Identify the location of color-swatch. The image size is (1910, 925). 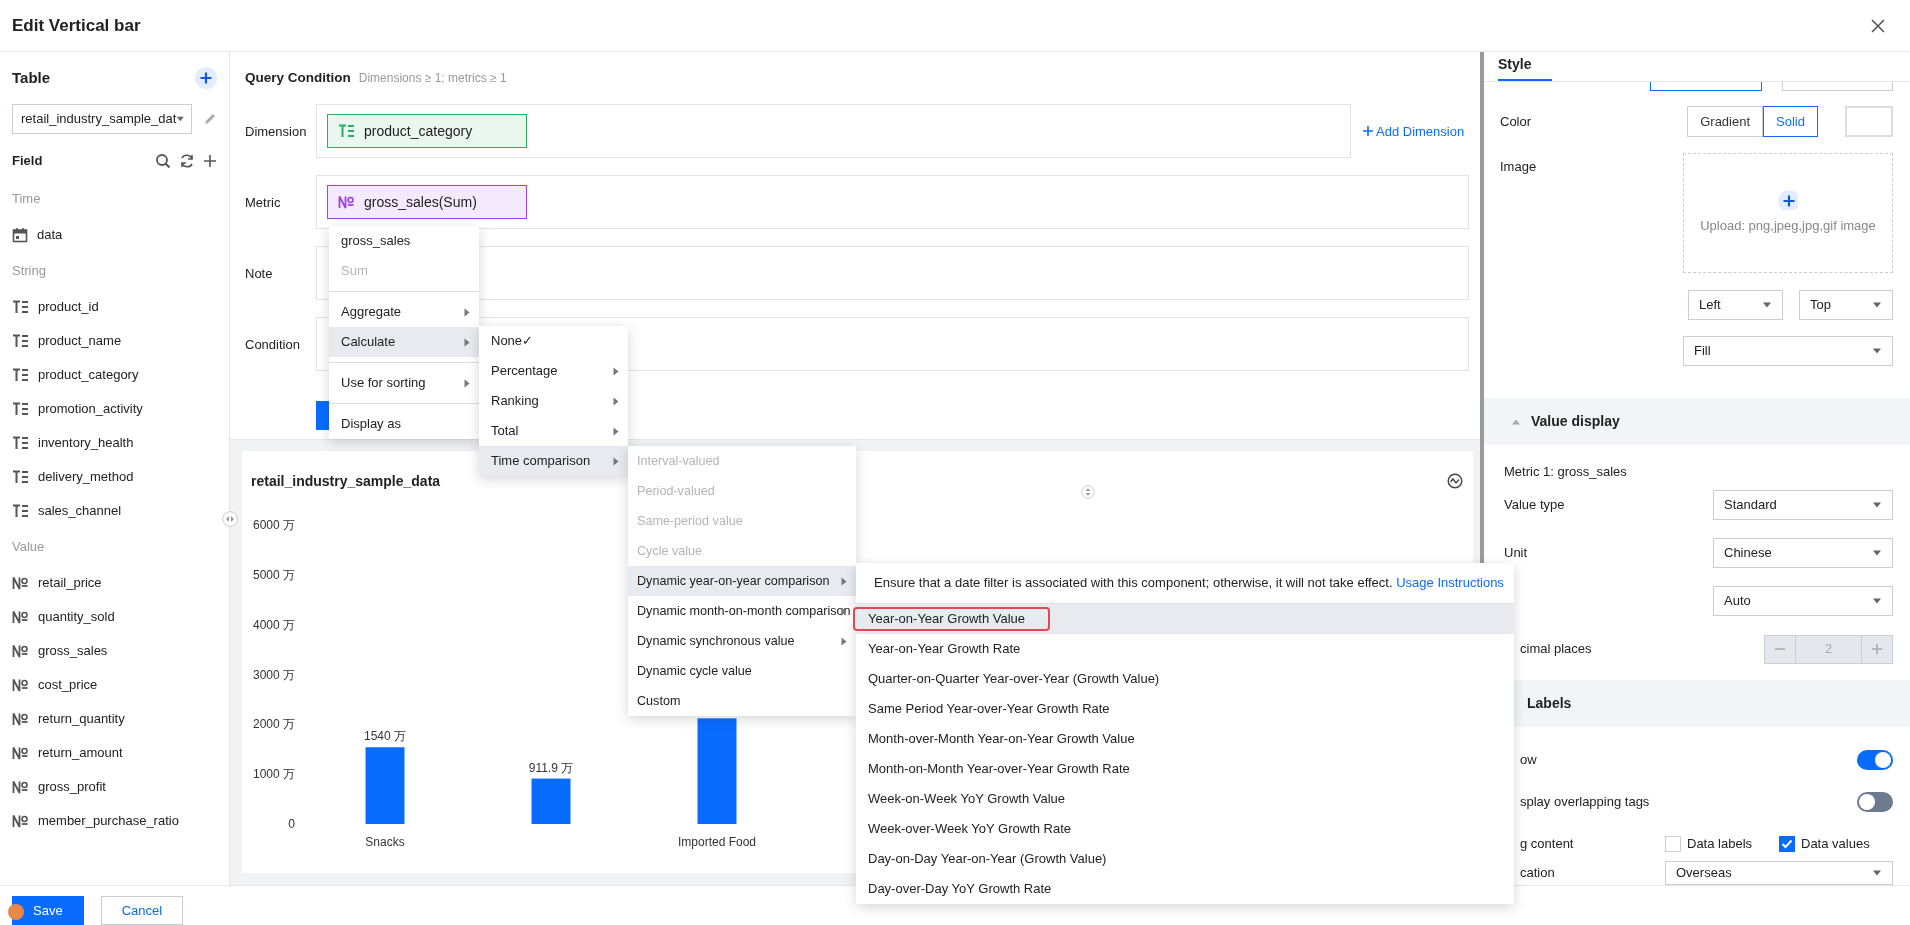
(1869, 121).